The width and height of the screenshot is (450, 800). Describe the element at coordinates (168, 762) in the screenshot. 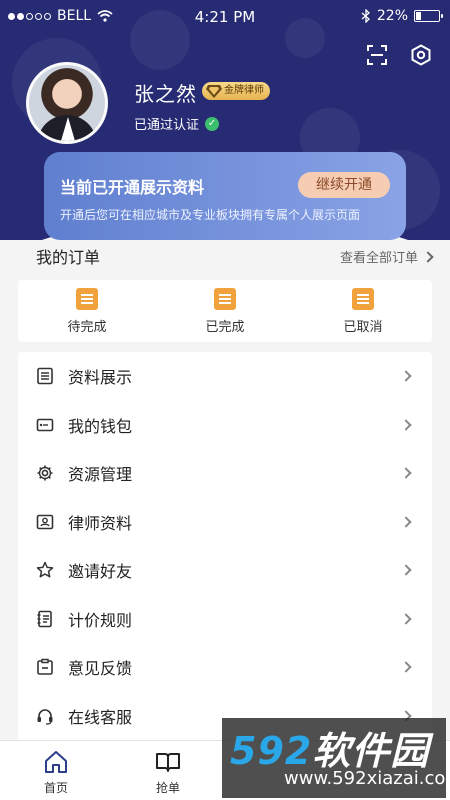

I see `book-icon` at that location.